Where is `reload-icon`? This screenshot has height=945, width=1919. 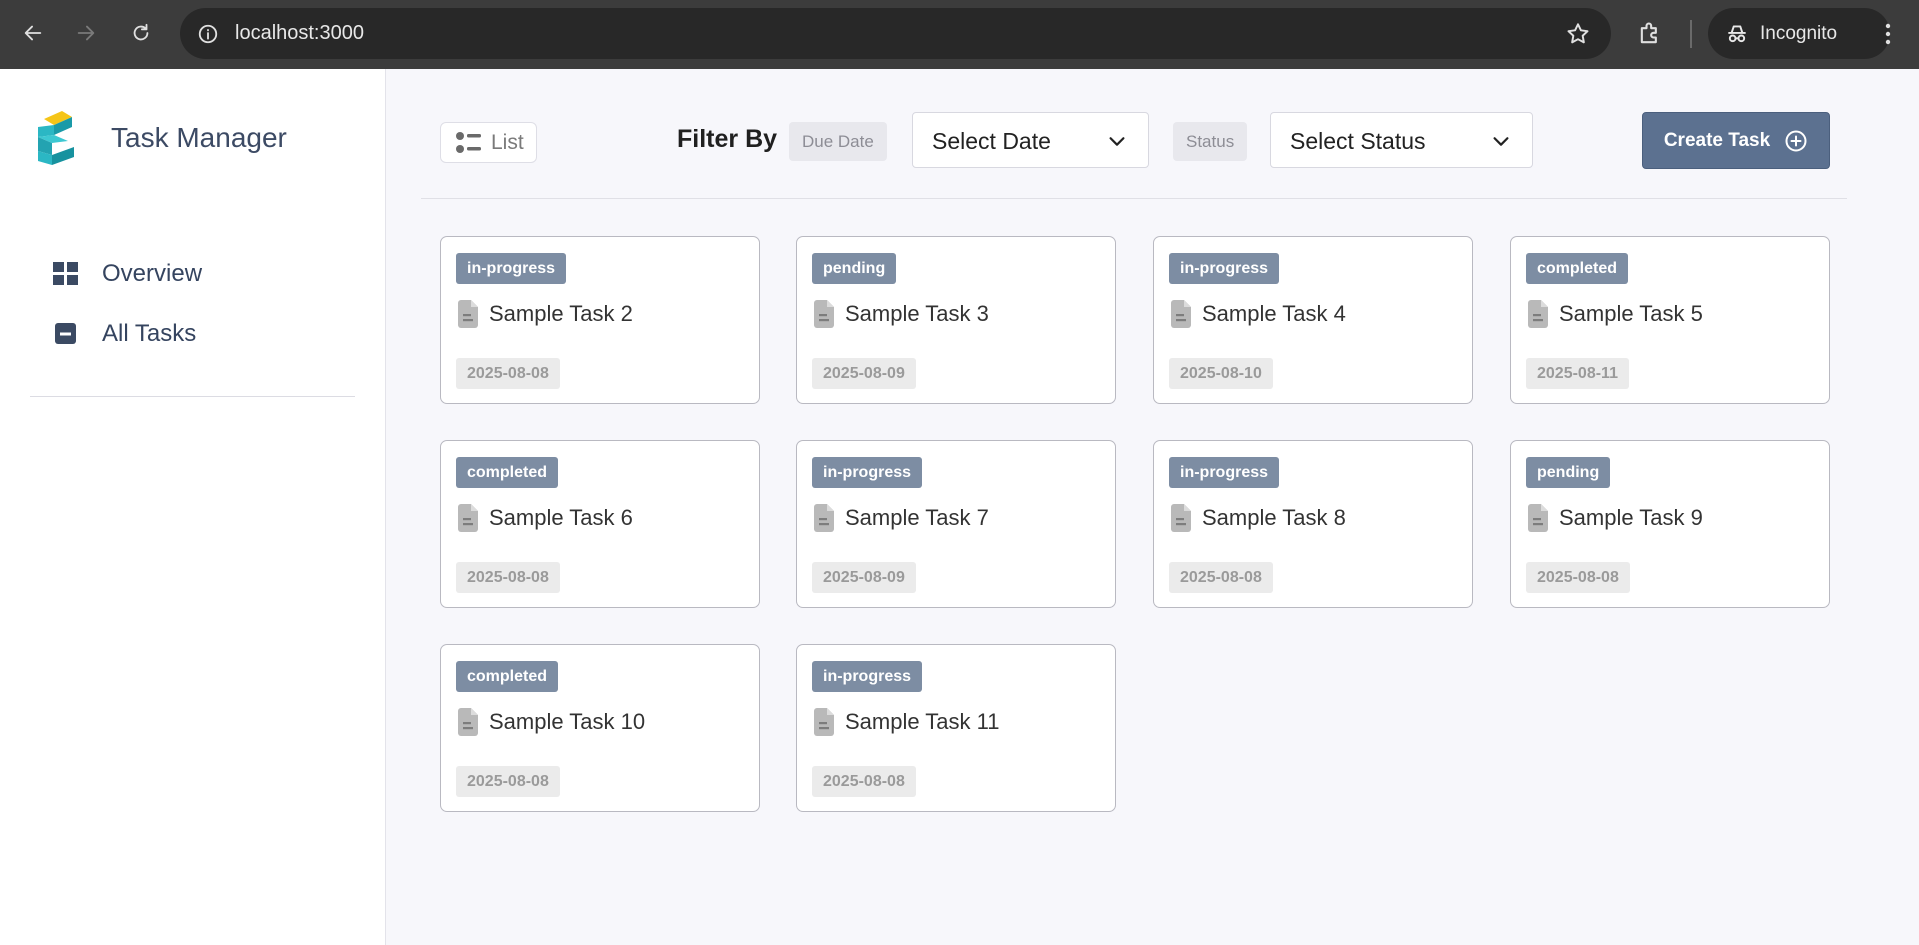
reload-icon is located at coordinates (141, 32).